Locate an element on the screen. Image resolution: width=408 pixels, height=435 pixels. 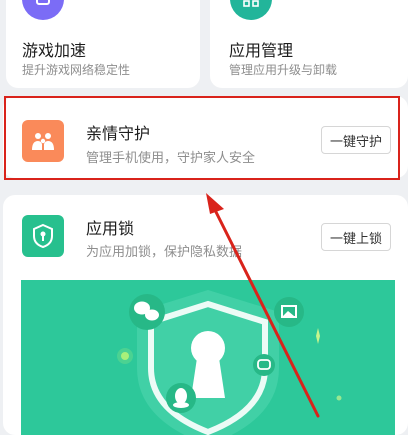
app-manage-title: 应用管理 is located at coordinates (261, 51).